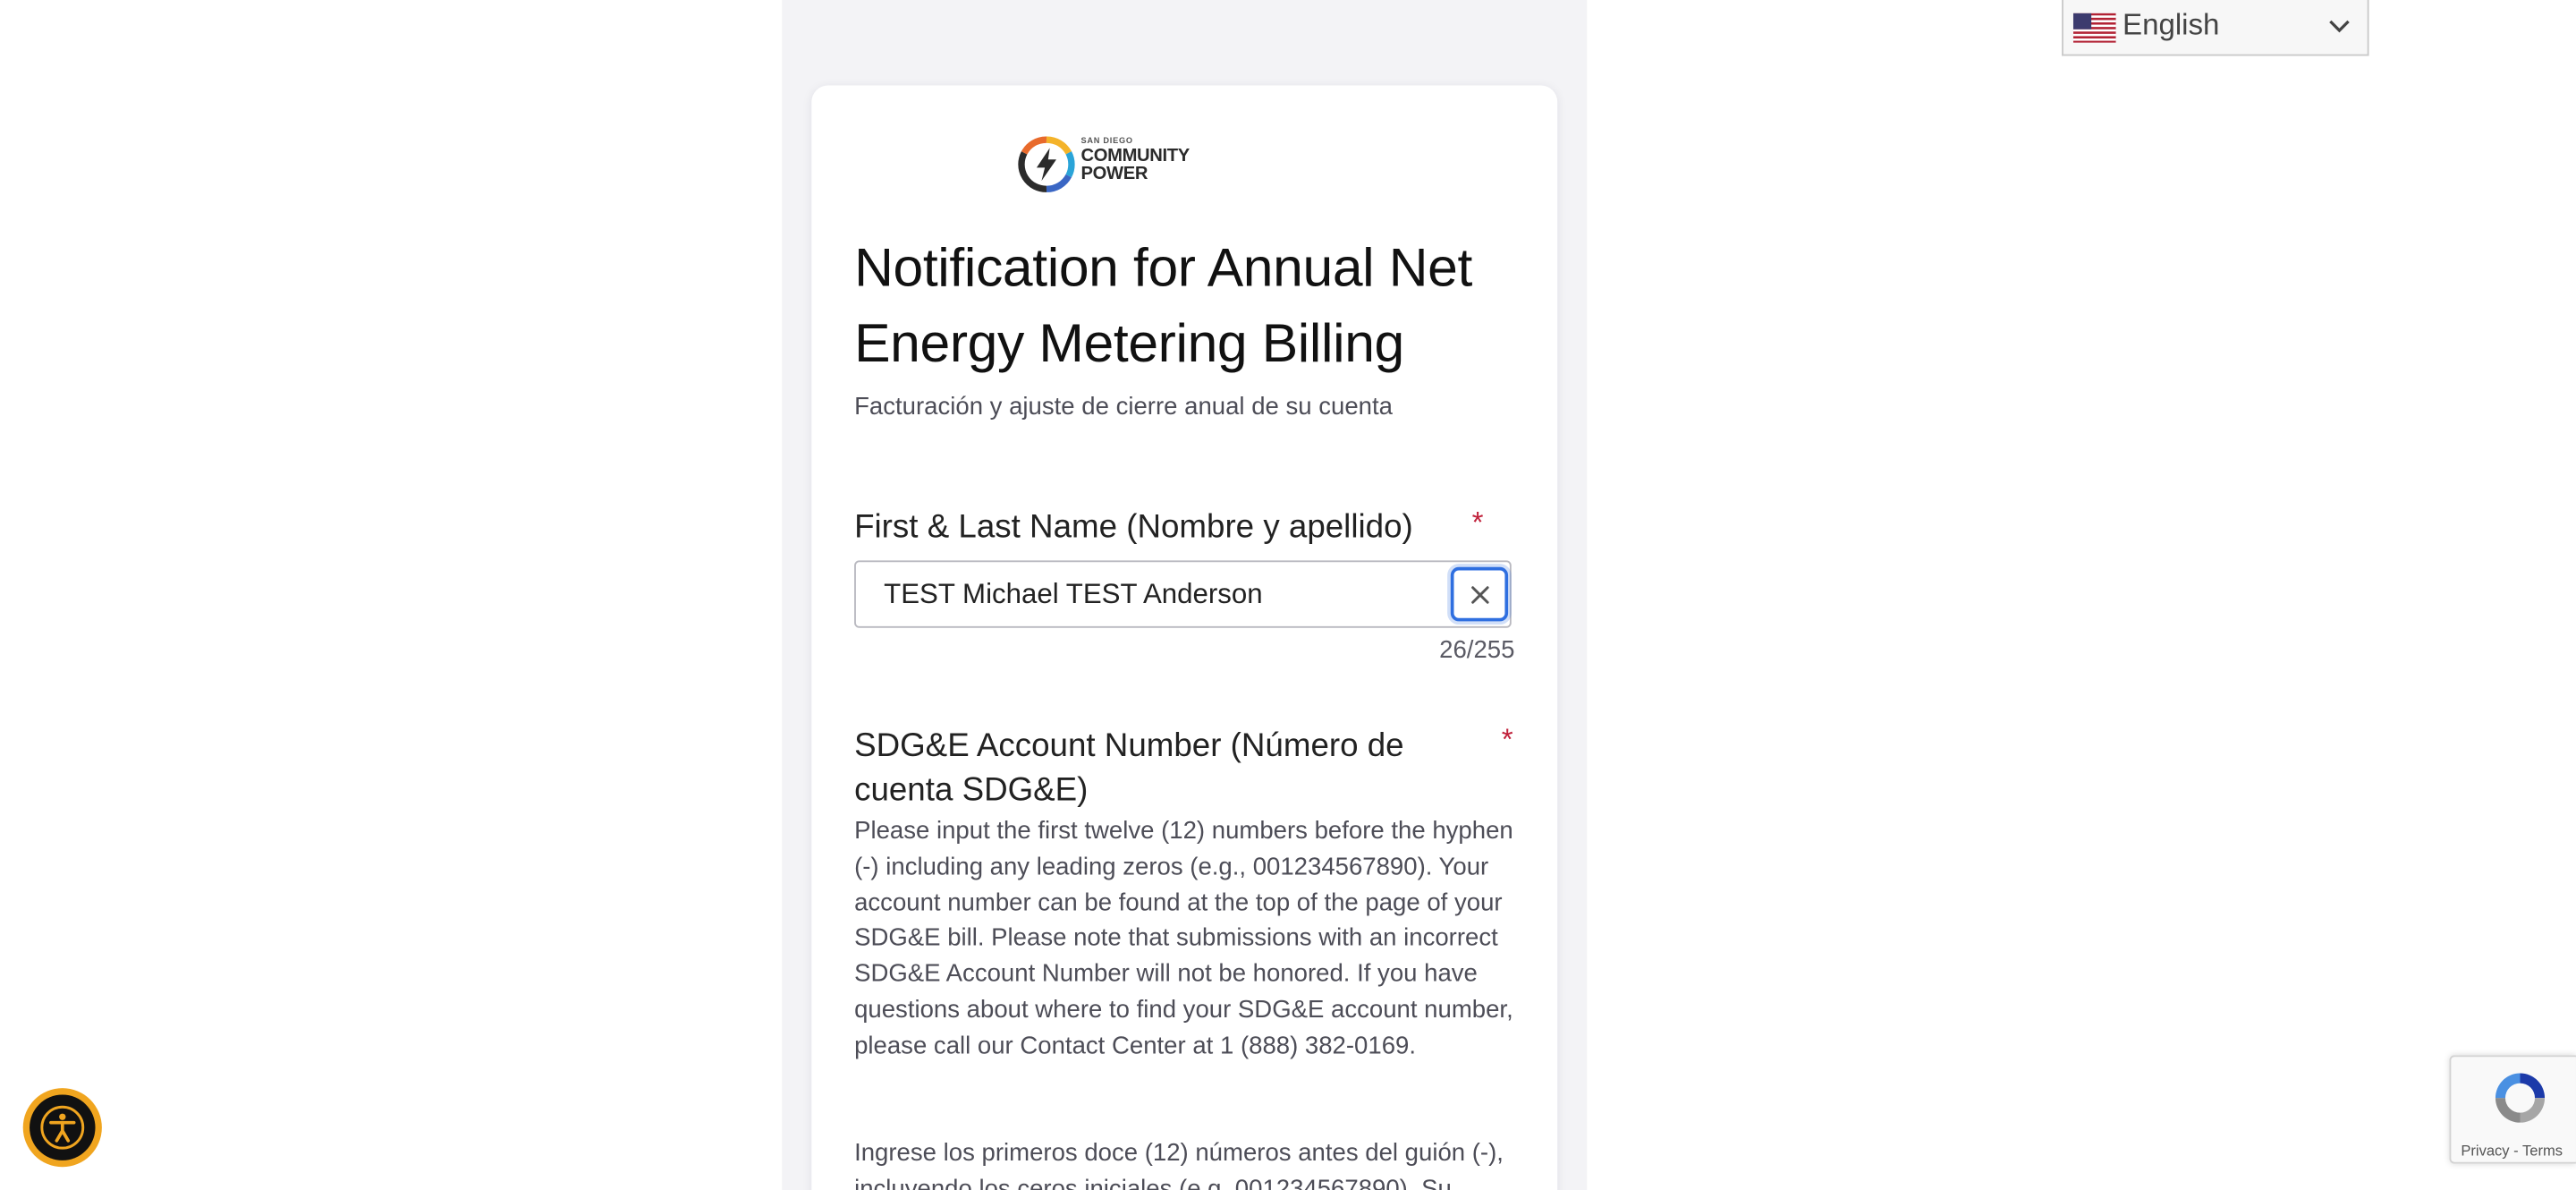  I want to click on logo-wordmark: SAN DIEGO COMMUNITY POWER, so click(1135, 160).